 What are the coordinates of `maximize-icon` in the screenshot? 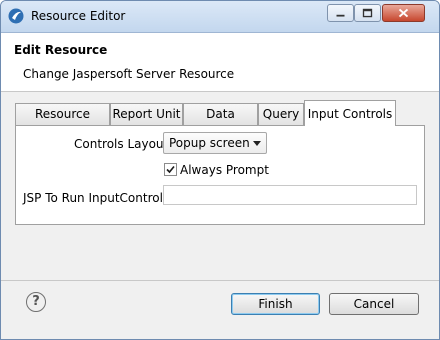 It's located at (367, 13).